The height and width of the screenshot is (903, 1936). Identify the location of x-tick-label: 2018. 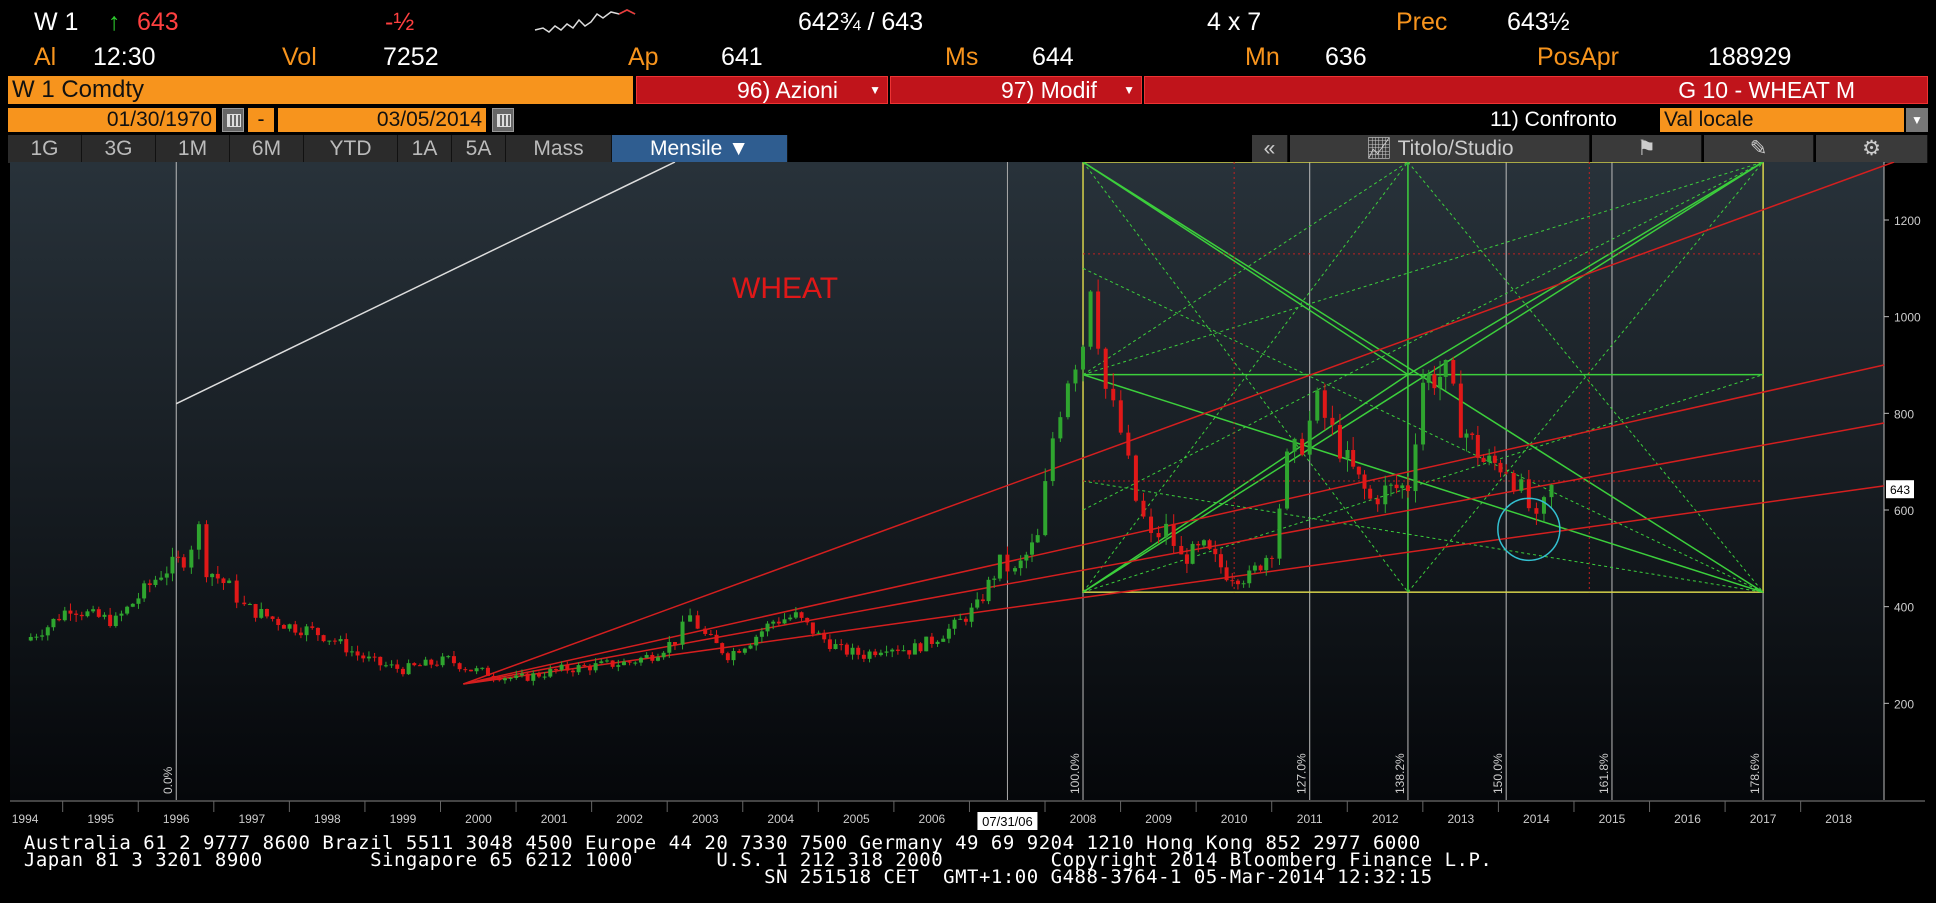
(1838, 819).